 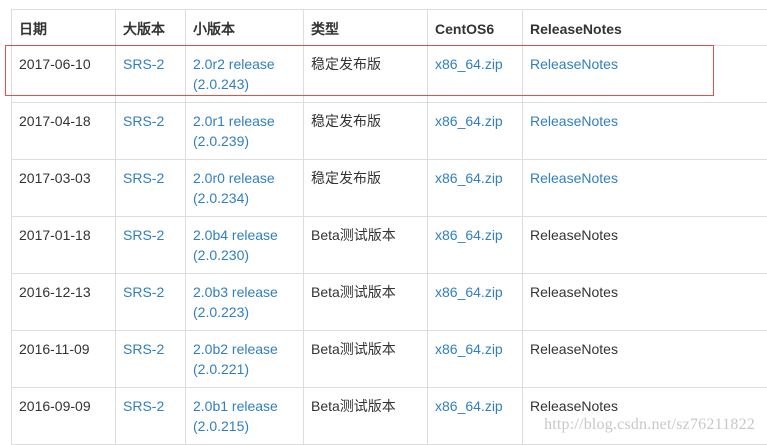 What do you see at coordinates (235, 302) in the screenshot?
I see `minor-version-link: 2.0b3 release (2.0.223)` at bounding box center [235, 302].